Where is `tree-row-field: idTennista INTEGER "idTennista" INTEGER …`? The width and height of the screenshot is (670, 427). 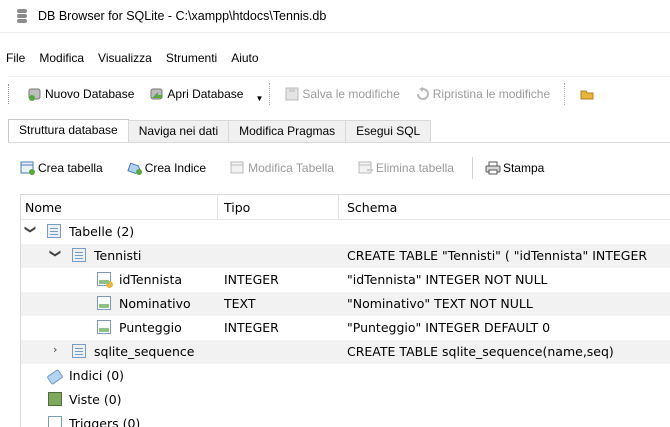 tree-row-field: idTennista INTEGER "idTennista" INTEGER … is located at coordinates (345, 280).